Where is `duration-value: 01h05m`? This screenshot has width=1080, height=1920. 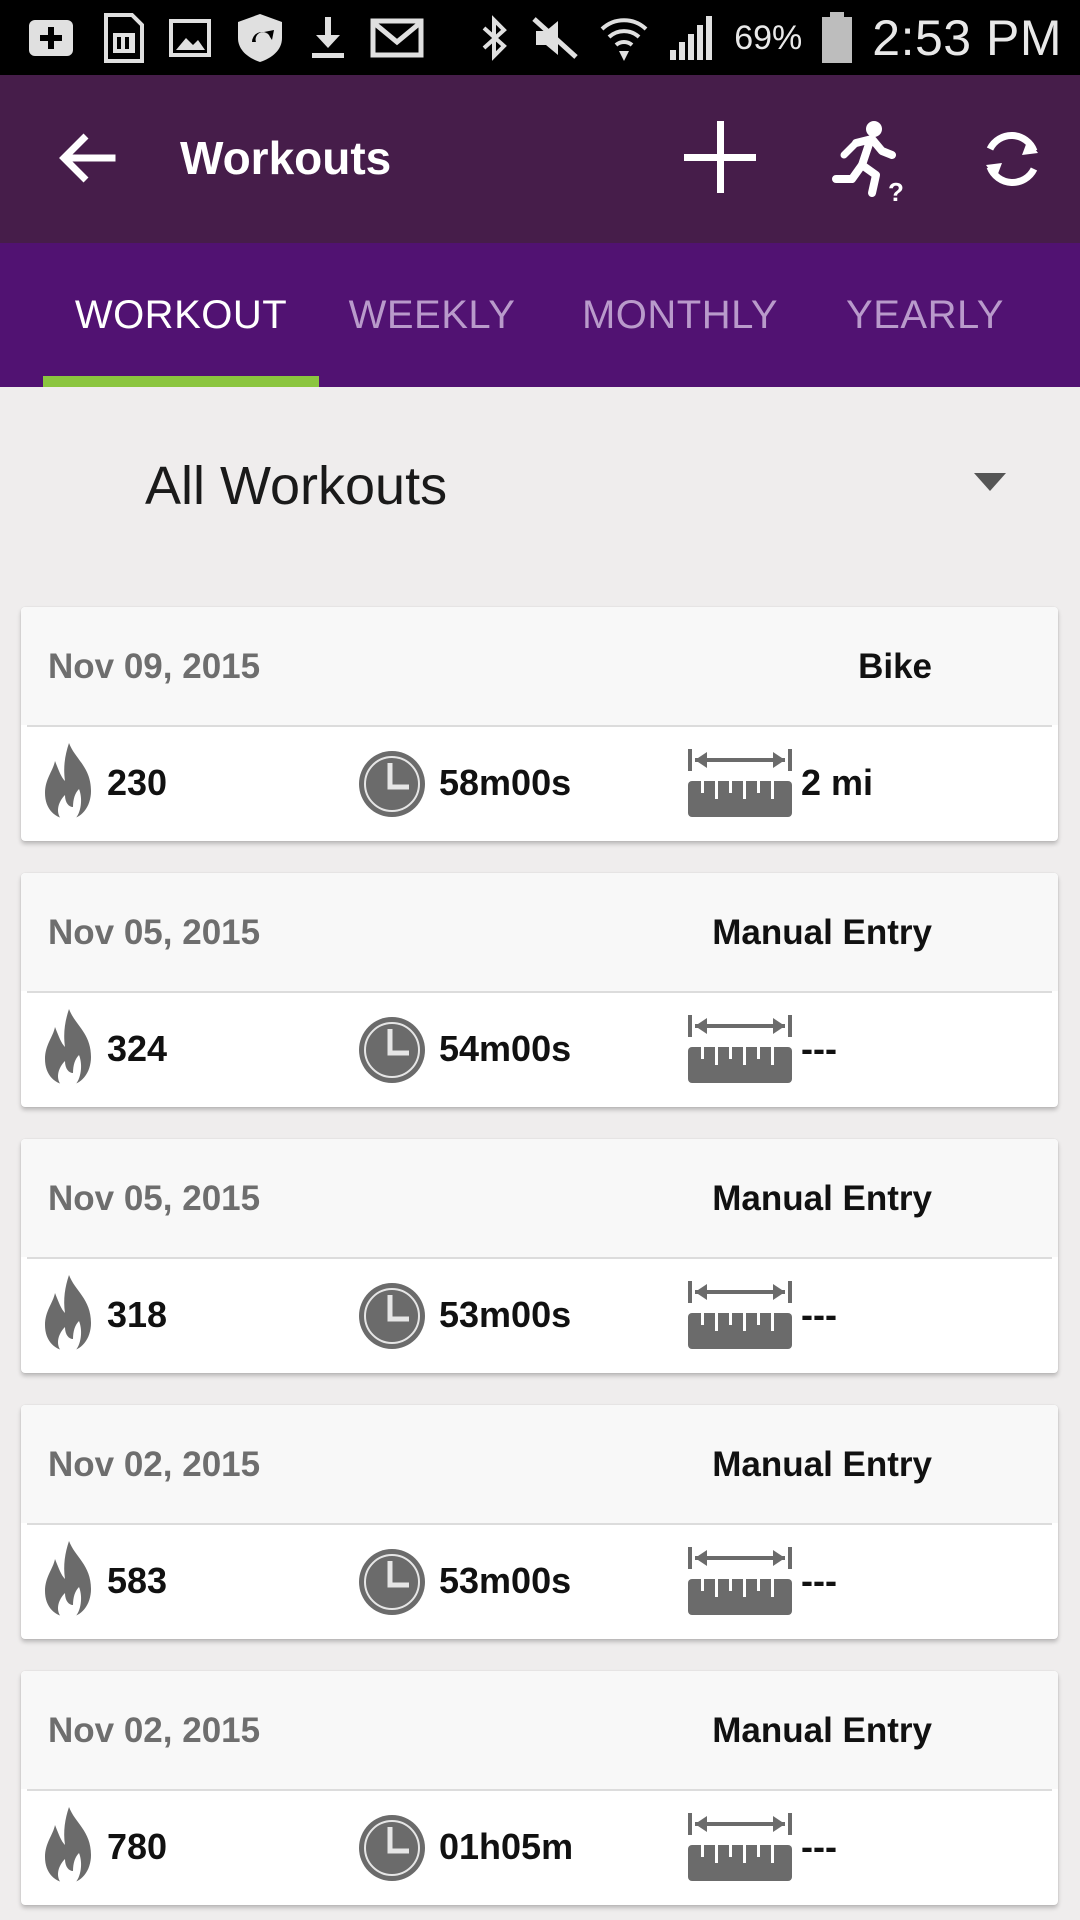
duration-value: 01h05m is located at coordinates (506, 1846).